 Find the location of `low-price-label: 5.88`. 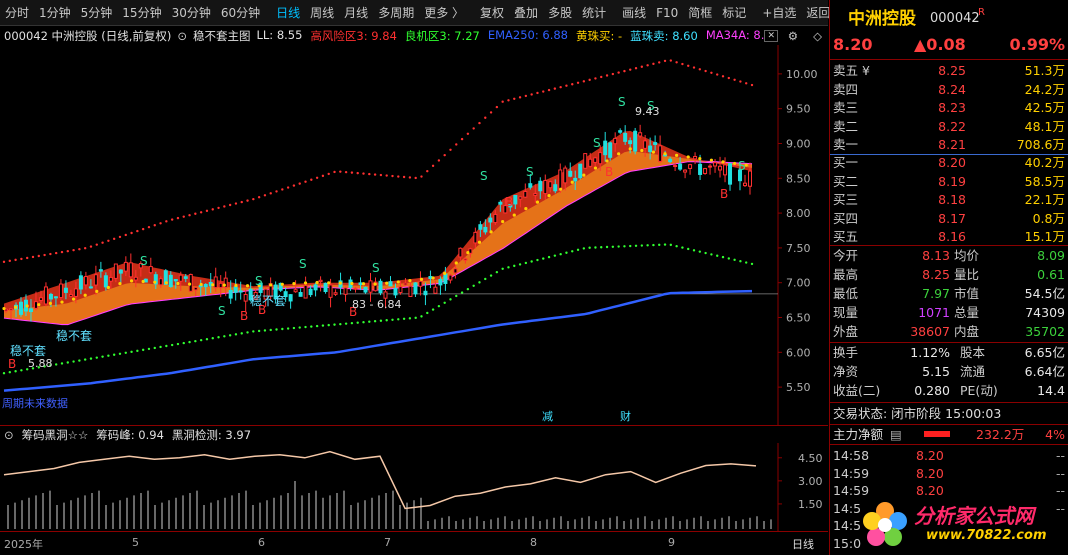

low-price-label: 5.88 is located at coordinates (40, 363).